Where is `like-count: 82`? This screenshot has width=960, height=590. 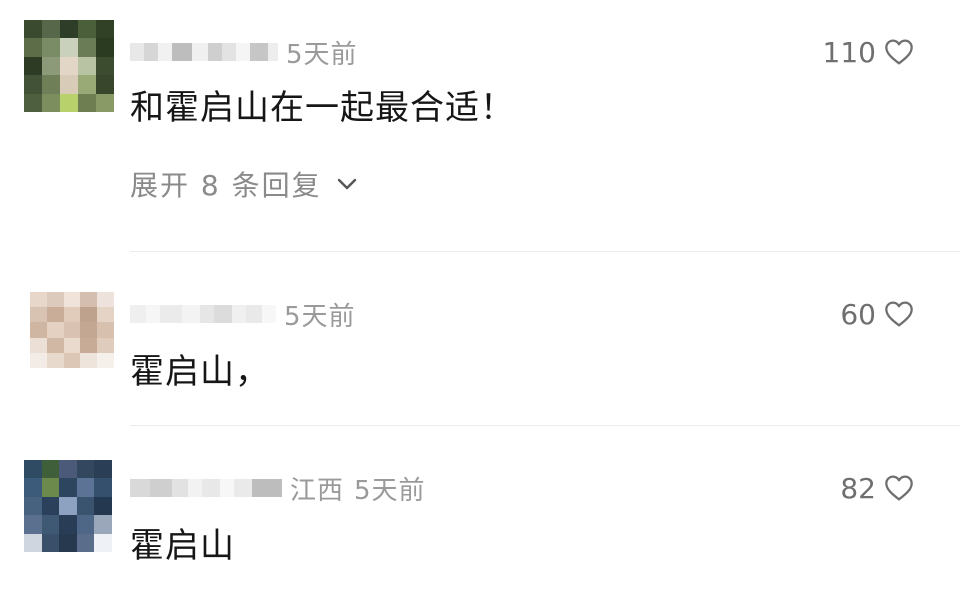 like-count: 82 is located at coordinates (858, 488).